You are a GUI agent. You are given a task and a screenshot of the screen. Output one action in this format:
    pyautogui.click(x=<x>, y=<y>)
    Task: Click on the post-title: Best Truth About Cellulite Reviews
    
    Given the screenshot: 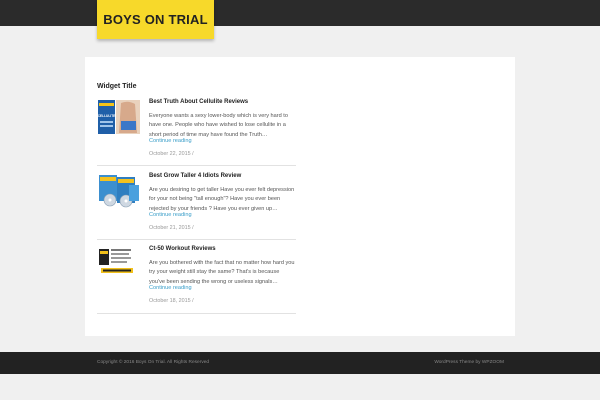 What is the action you would take?
    pyautogui.click(x=198, y=102)
    